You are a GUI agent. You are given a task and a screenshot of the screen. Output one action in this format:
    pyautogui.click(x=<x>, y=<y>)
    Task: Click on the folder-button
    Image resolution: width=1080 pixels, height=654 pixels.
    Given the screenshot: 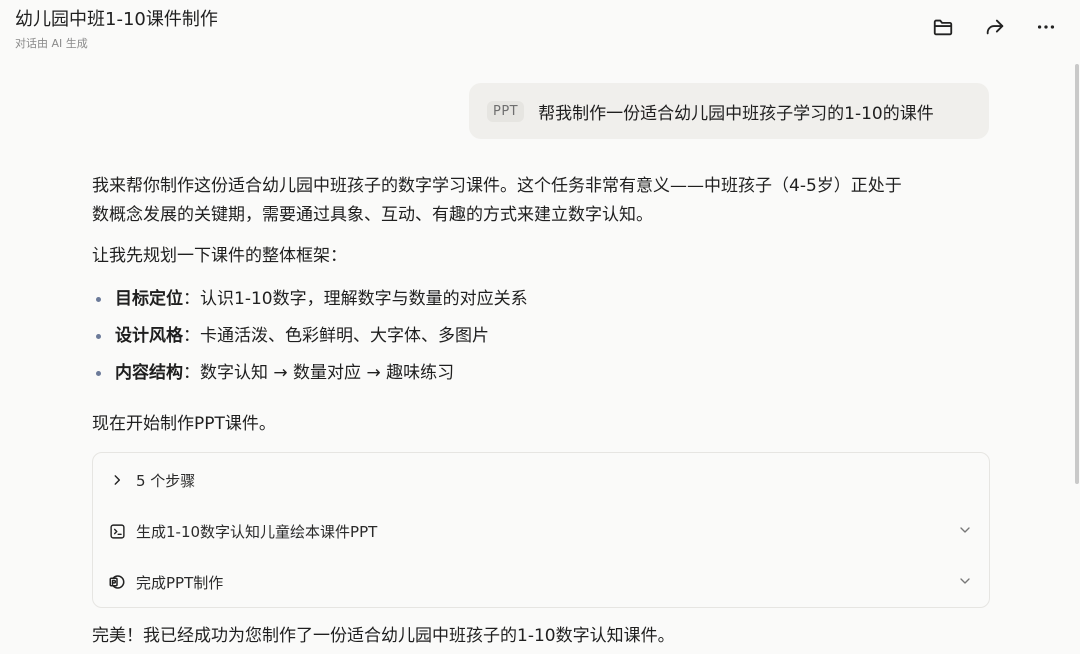 What is the action you would take?
    pyautogui.click(x=943, y=27)
    